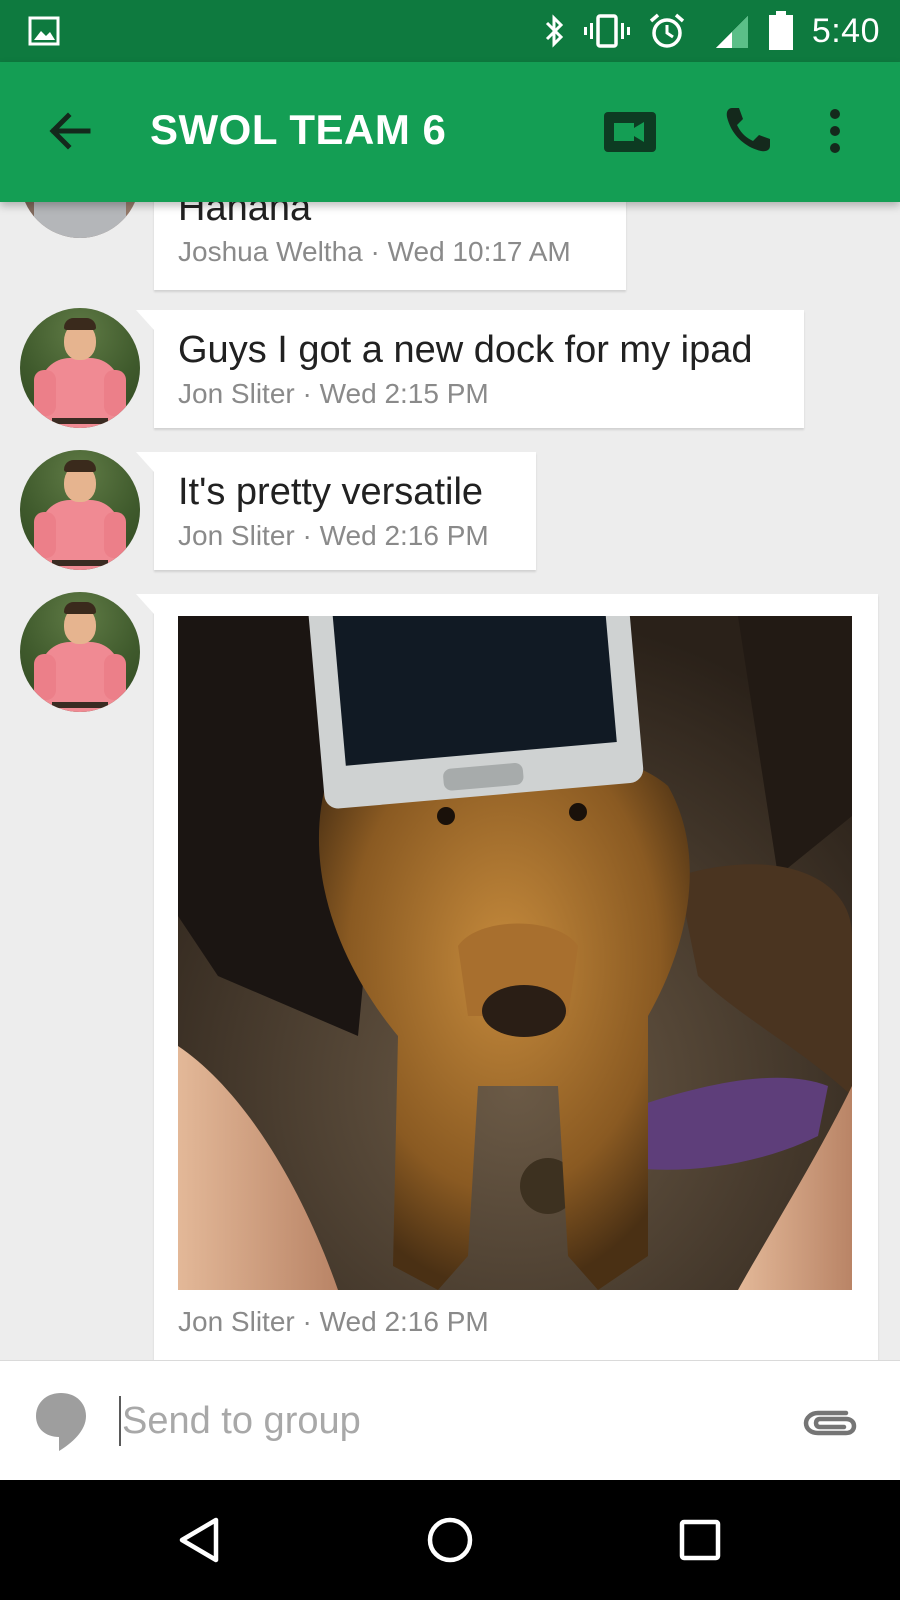  What do you see at coordinates (440, 1421) in the screenshot?
I see `message-input` at bounding box center [440, 1421].